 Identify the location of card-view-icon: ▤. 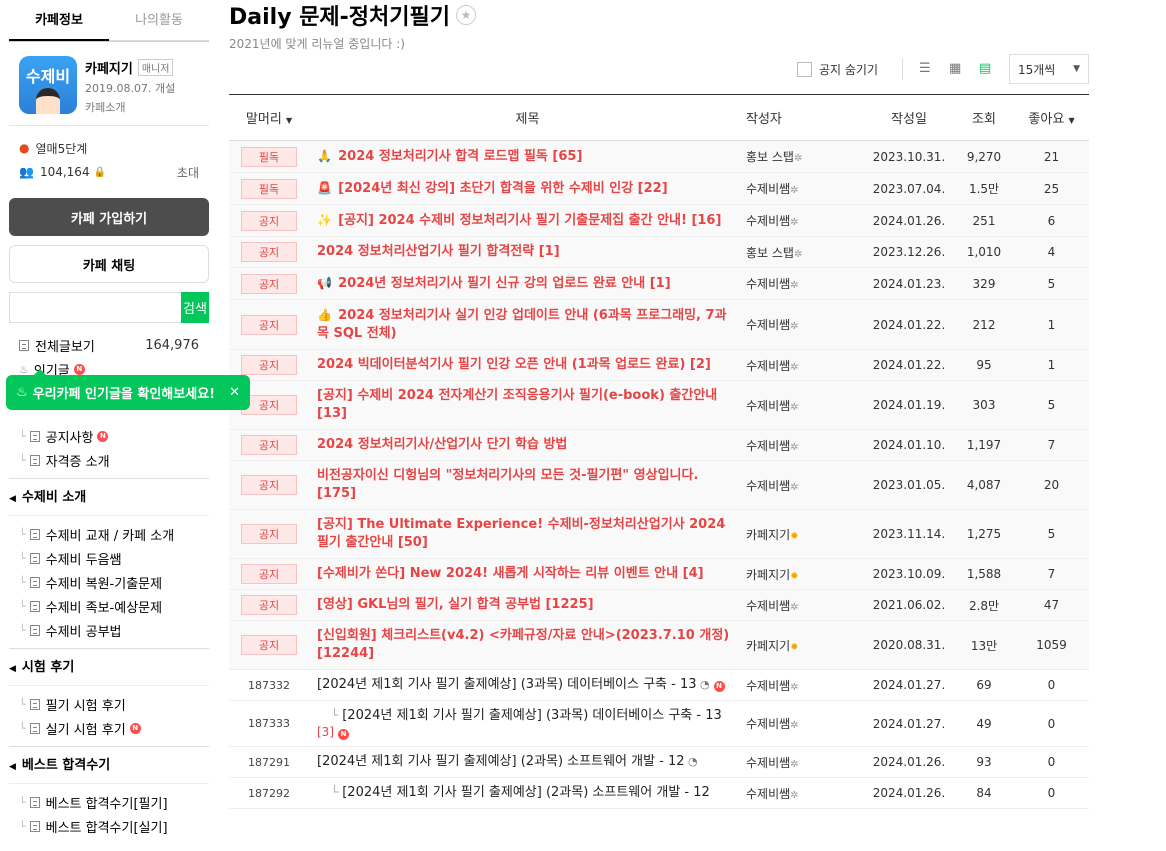
(986, 69).